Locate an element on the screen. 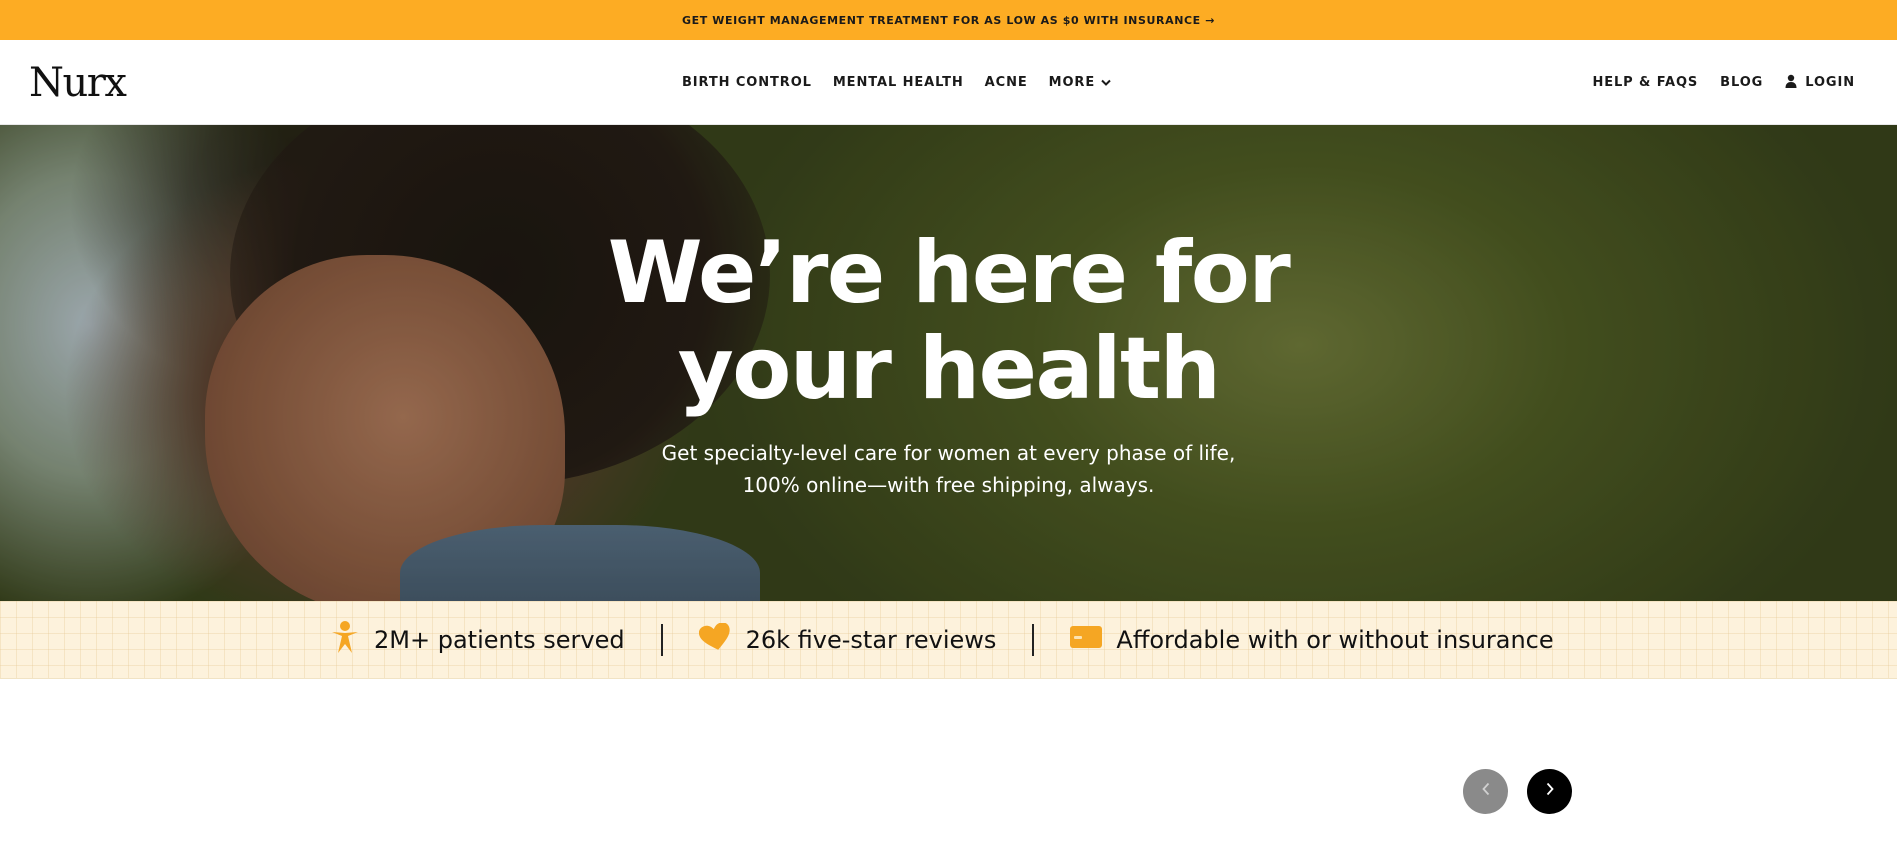  login-button: LOGIN is located at coordinates (1820, 83).